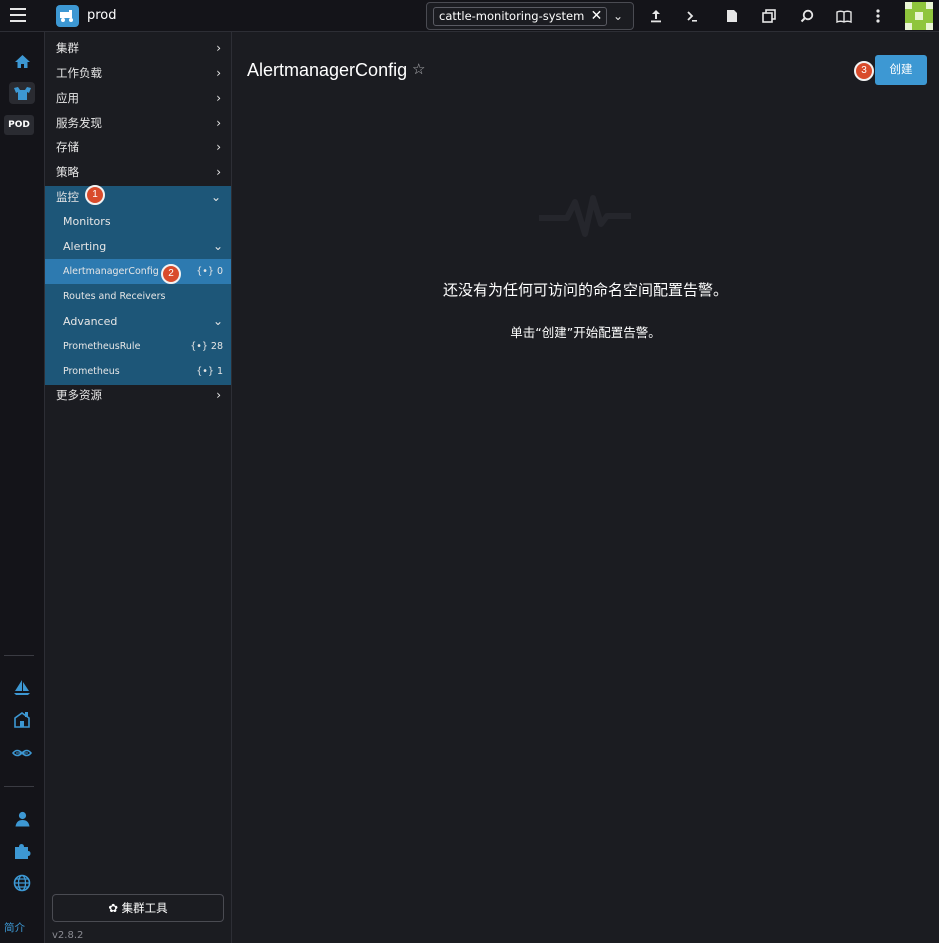  Describe the element at coordinates (327, 70) in the screenshot. I see `page-title: AlertmanagerConfig` at that location.